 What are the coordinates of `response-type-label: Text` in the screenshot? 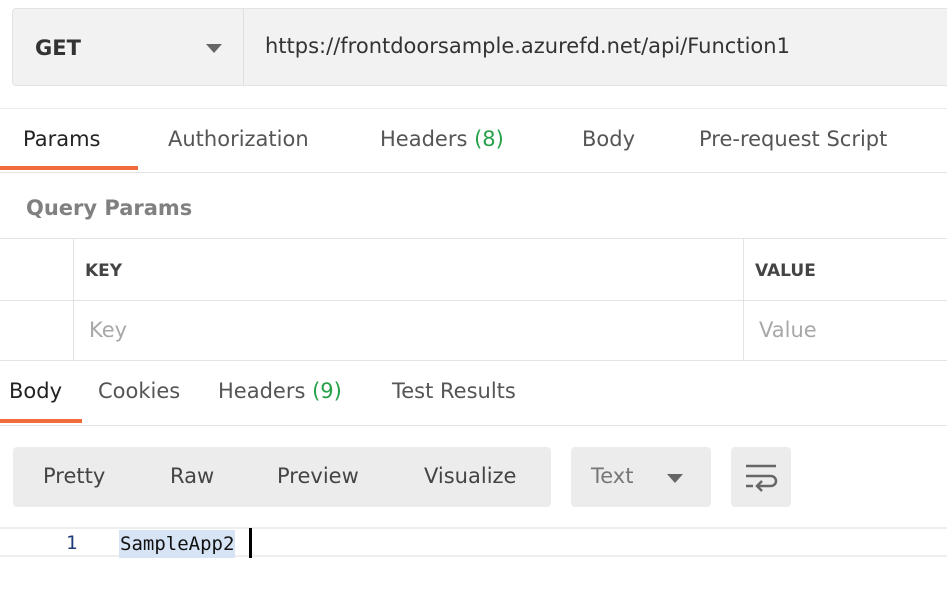 It's located at (612, 476).